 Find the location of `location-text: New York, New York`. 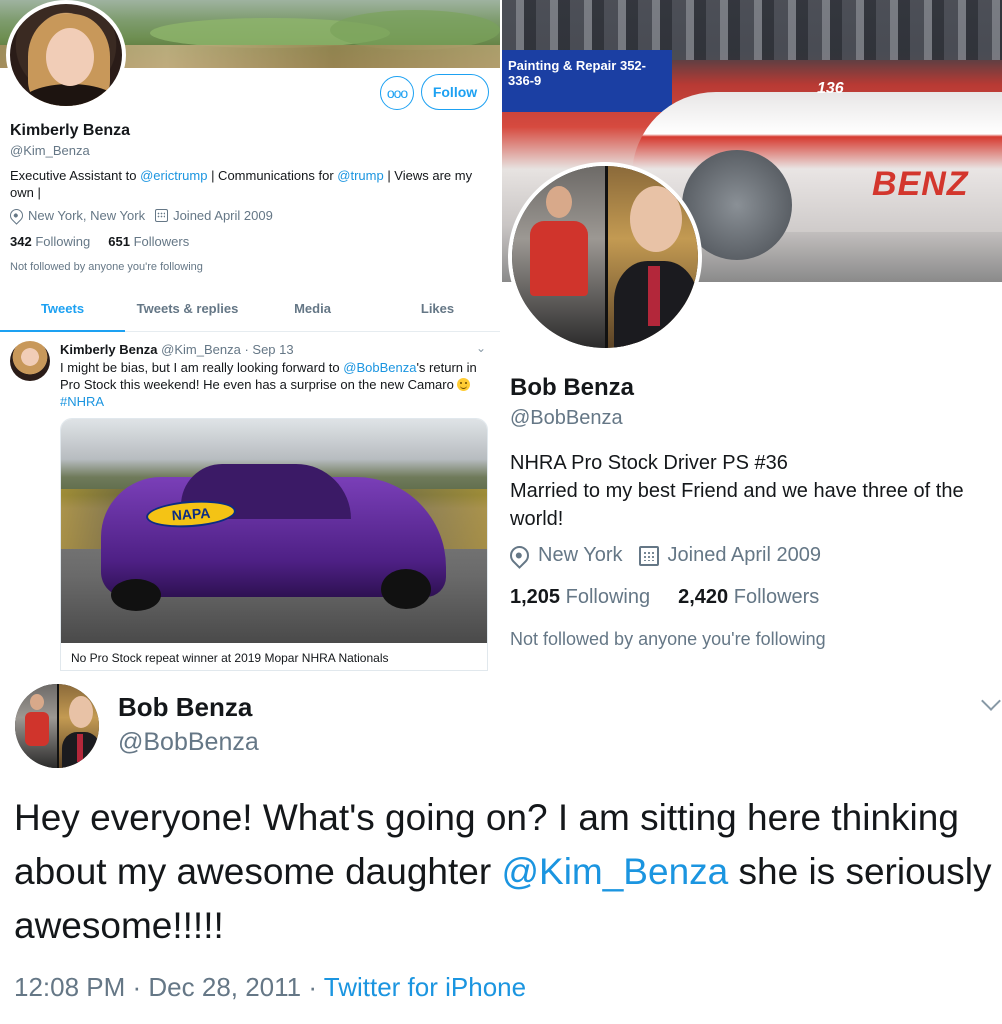

location-text: New York, New York is located at coordinates (87, 215).